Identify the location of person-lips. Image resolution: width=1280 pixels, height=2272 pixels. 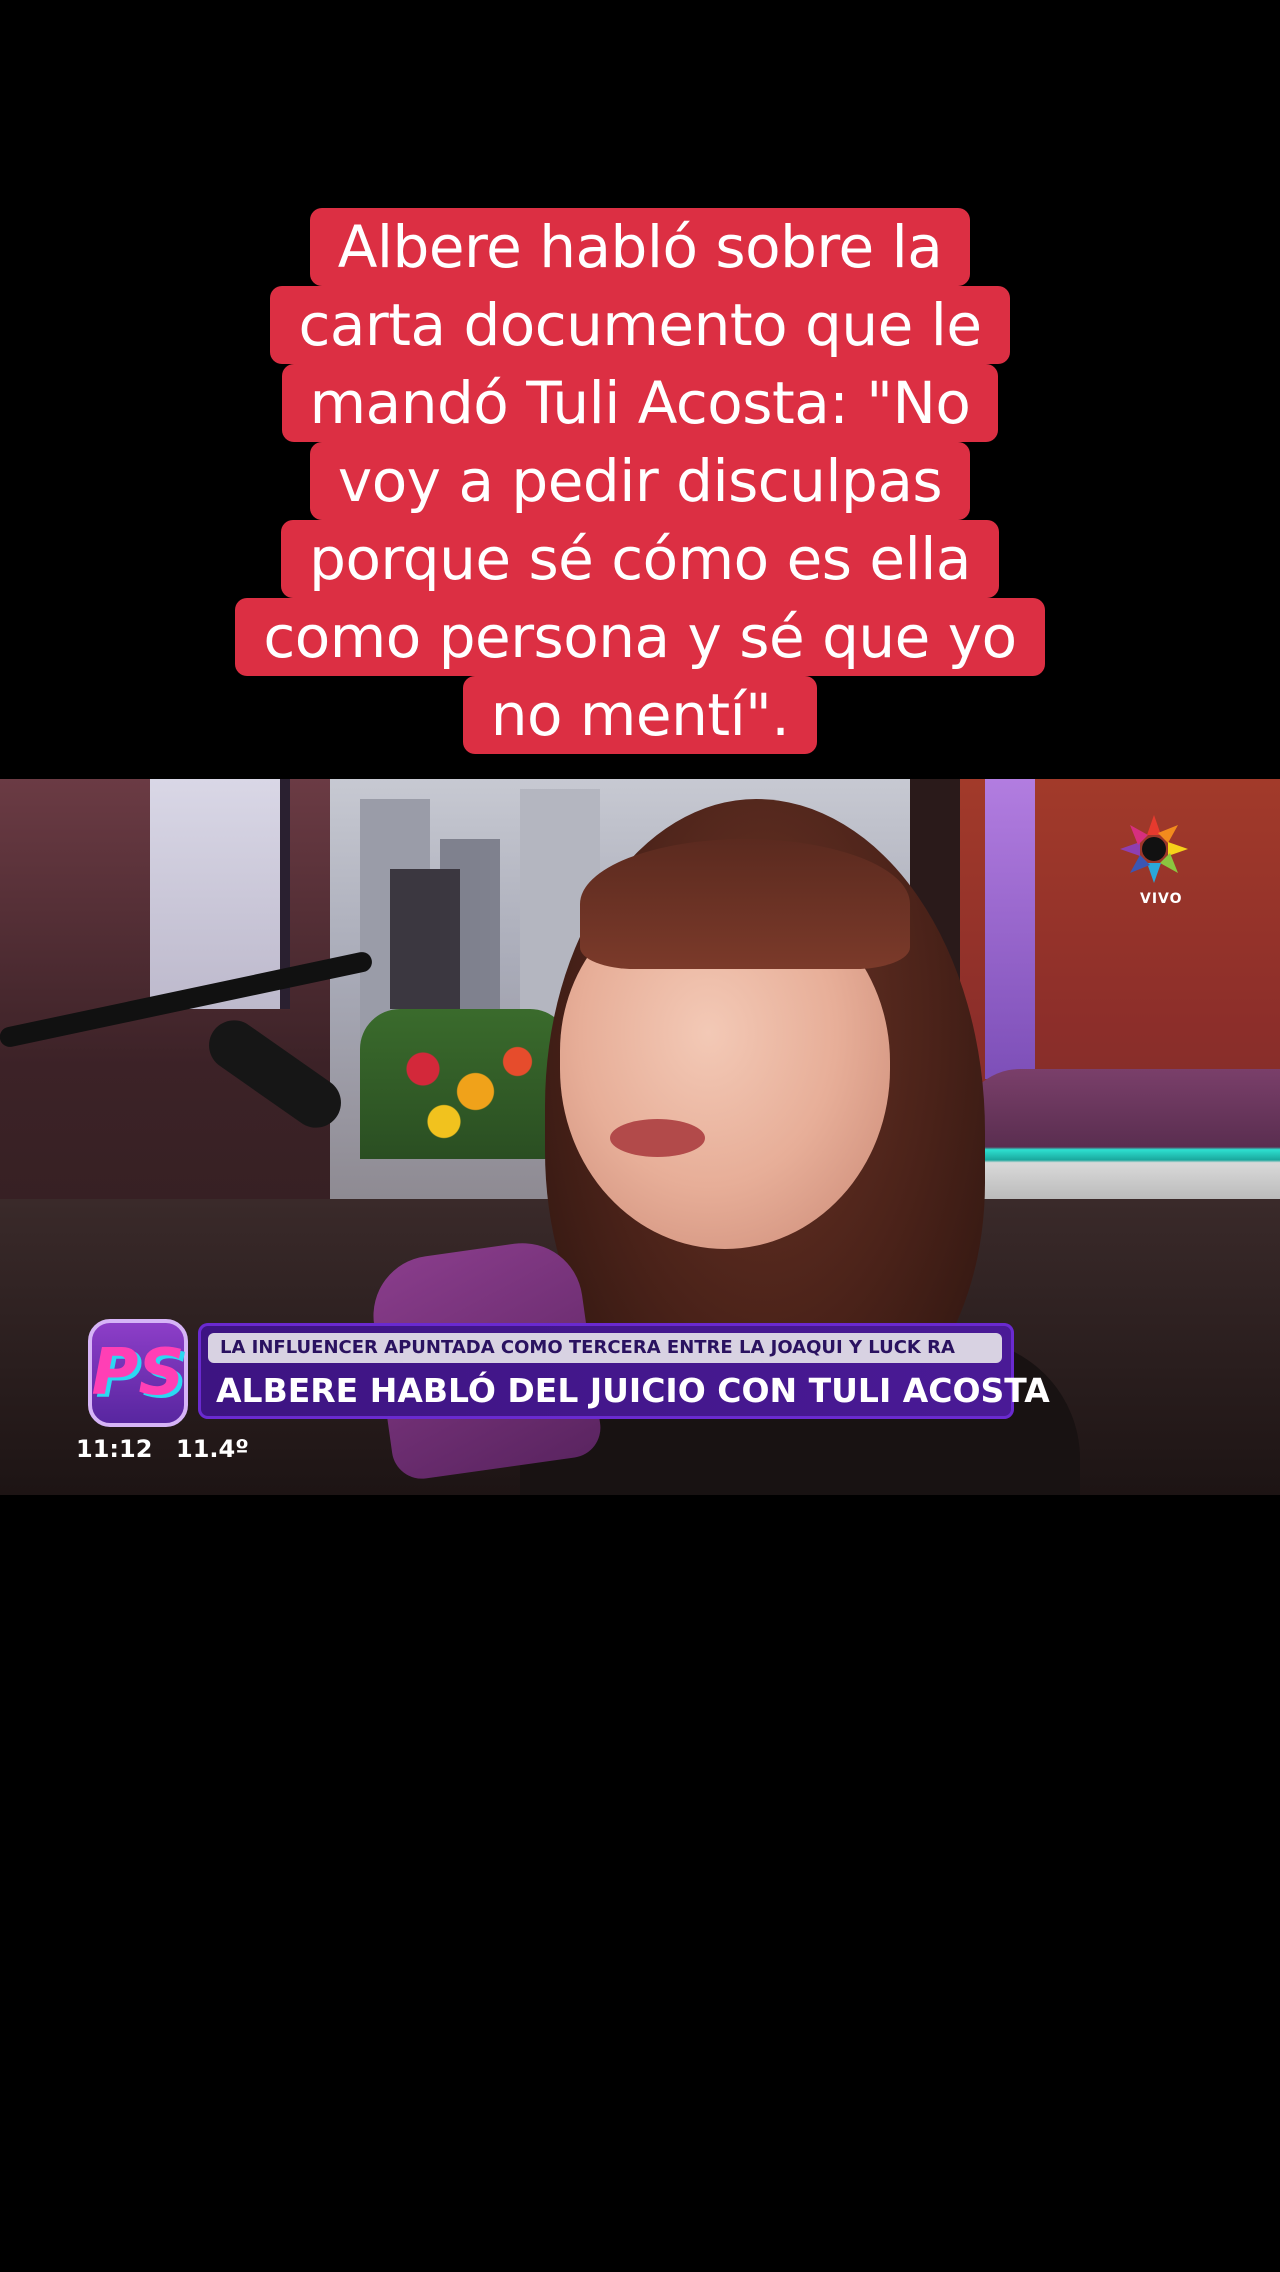
(657, 1138).